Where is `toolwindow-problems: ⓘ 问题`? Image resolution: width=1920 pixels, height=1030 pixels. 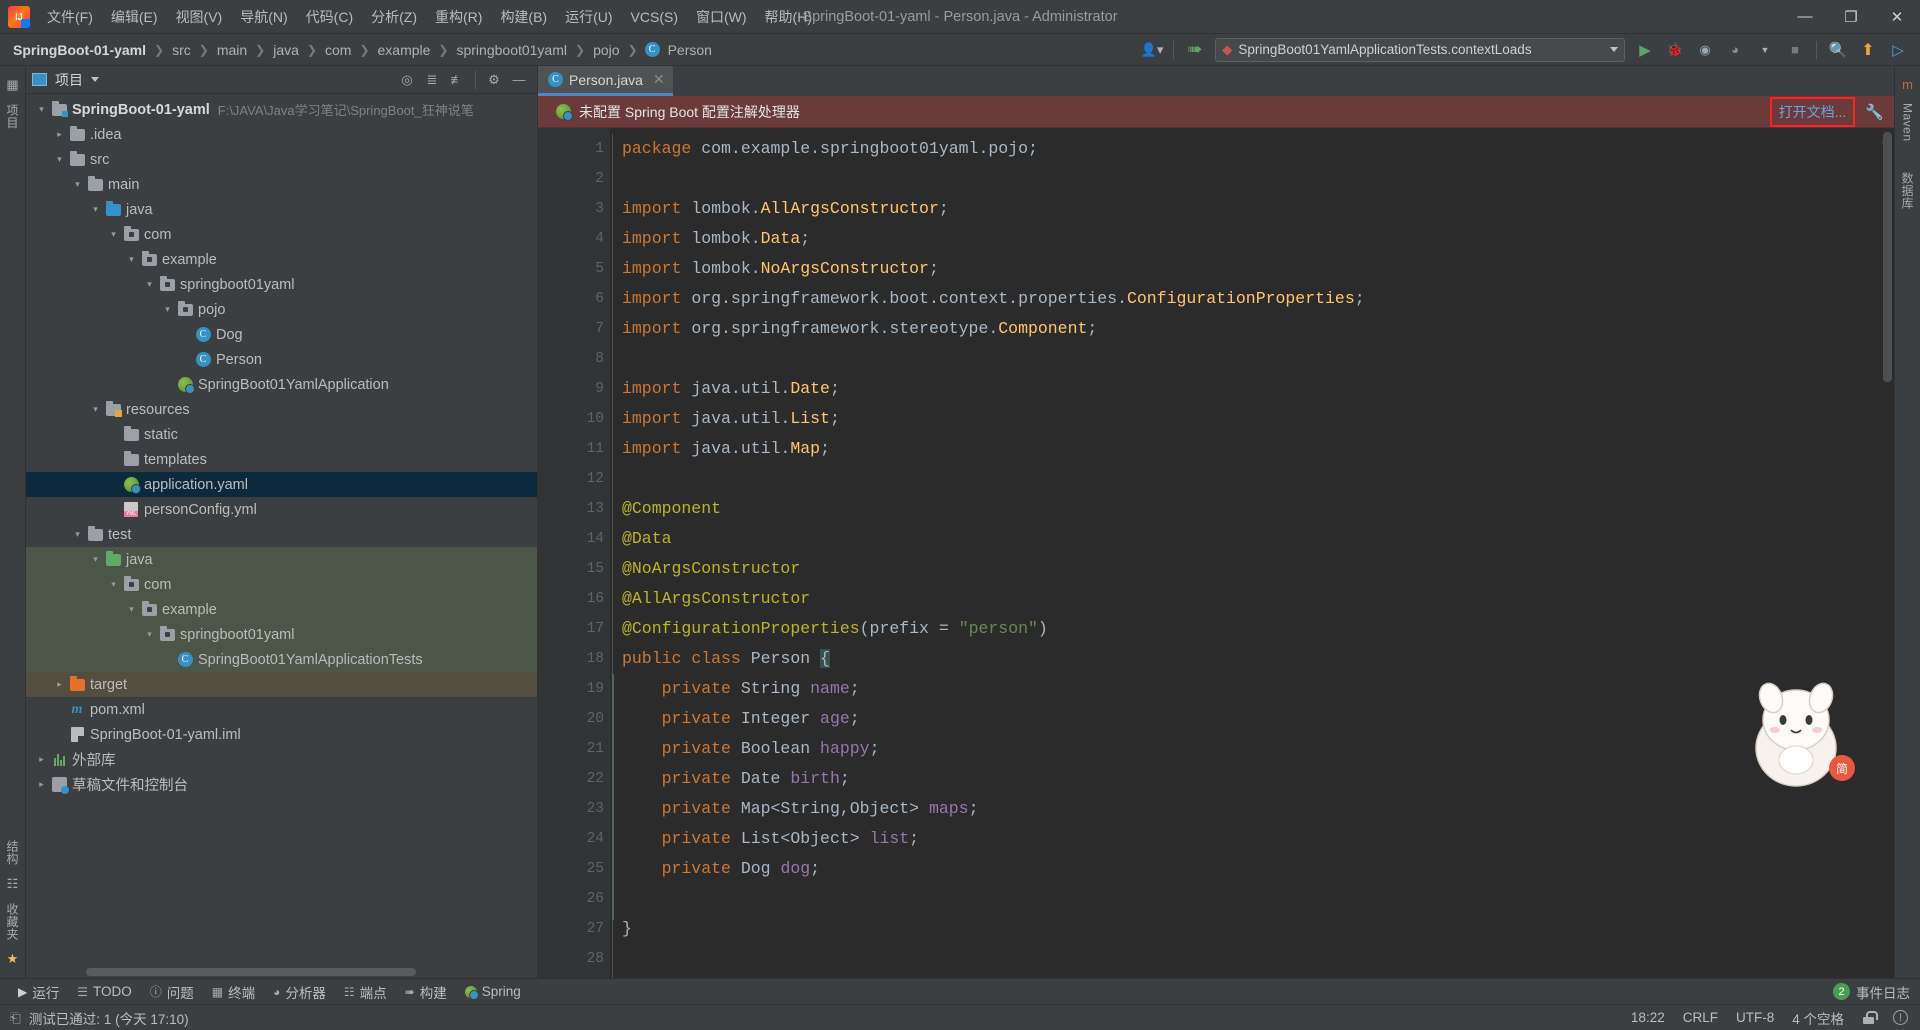
toolwindow-problems: ⓘ 问题 is located at coordinates (172, 992).